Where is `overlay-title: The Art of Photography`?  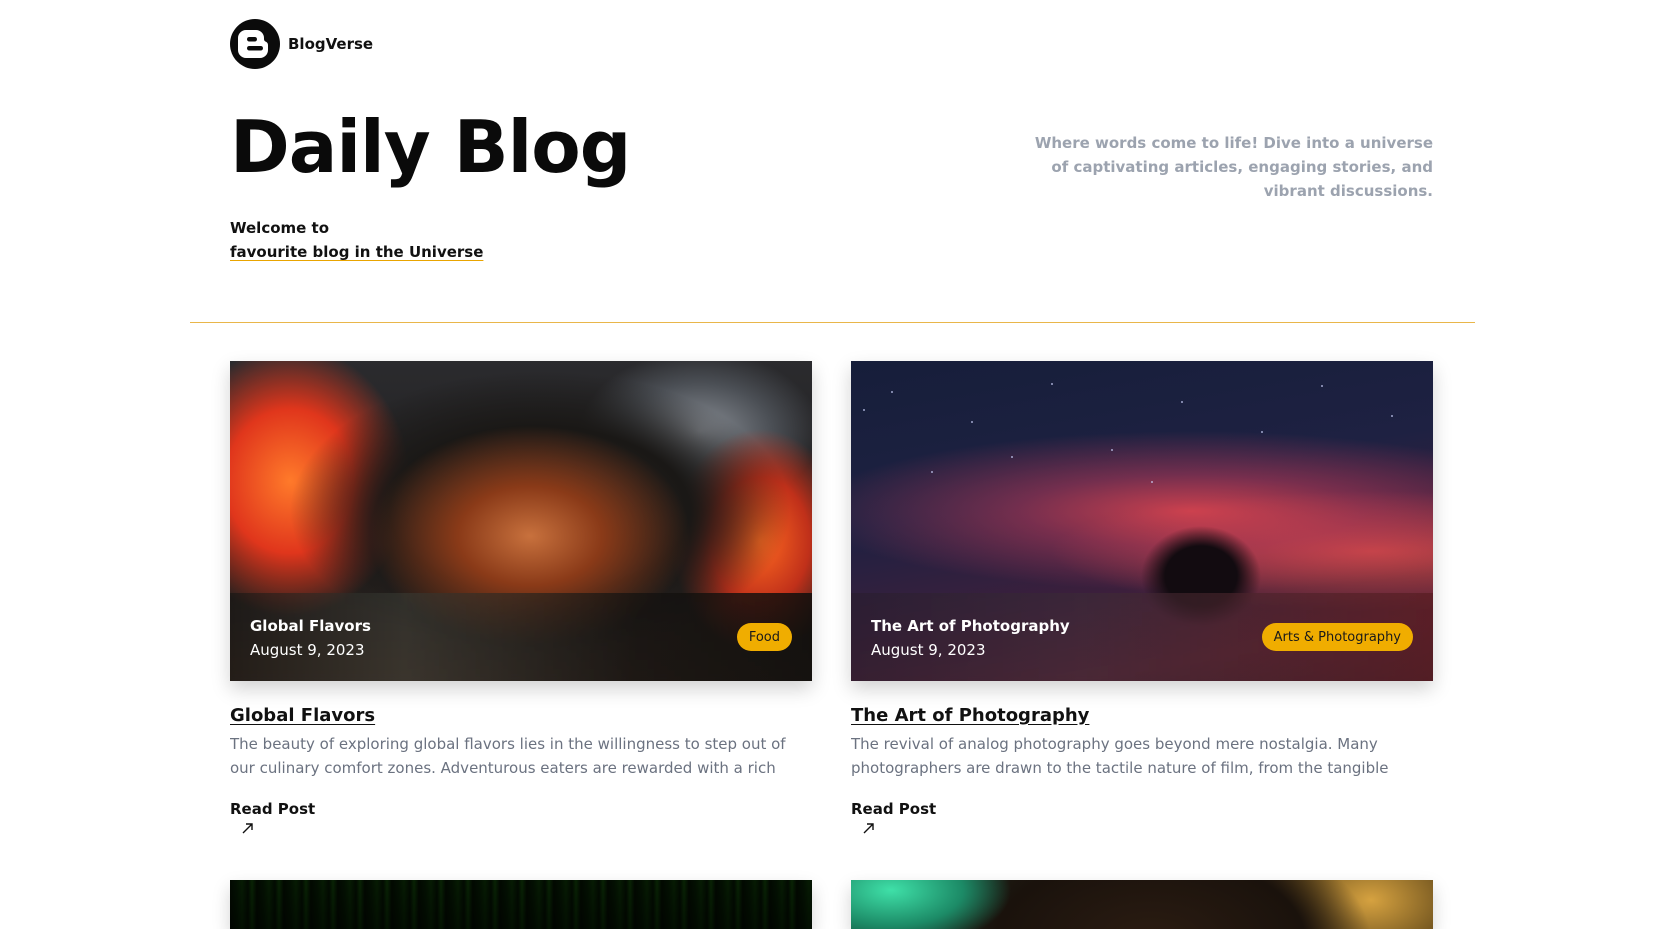 overlay-title: The Art of Photography is located at coordinates (970, 626).